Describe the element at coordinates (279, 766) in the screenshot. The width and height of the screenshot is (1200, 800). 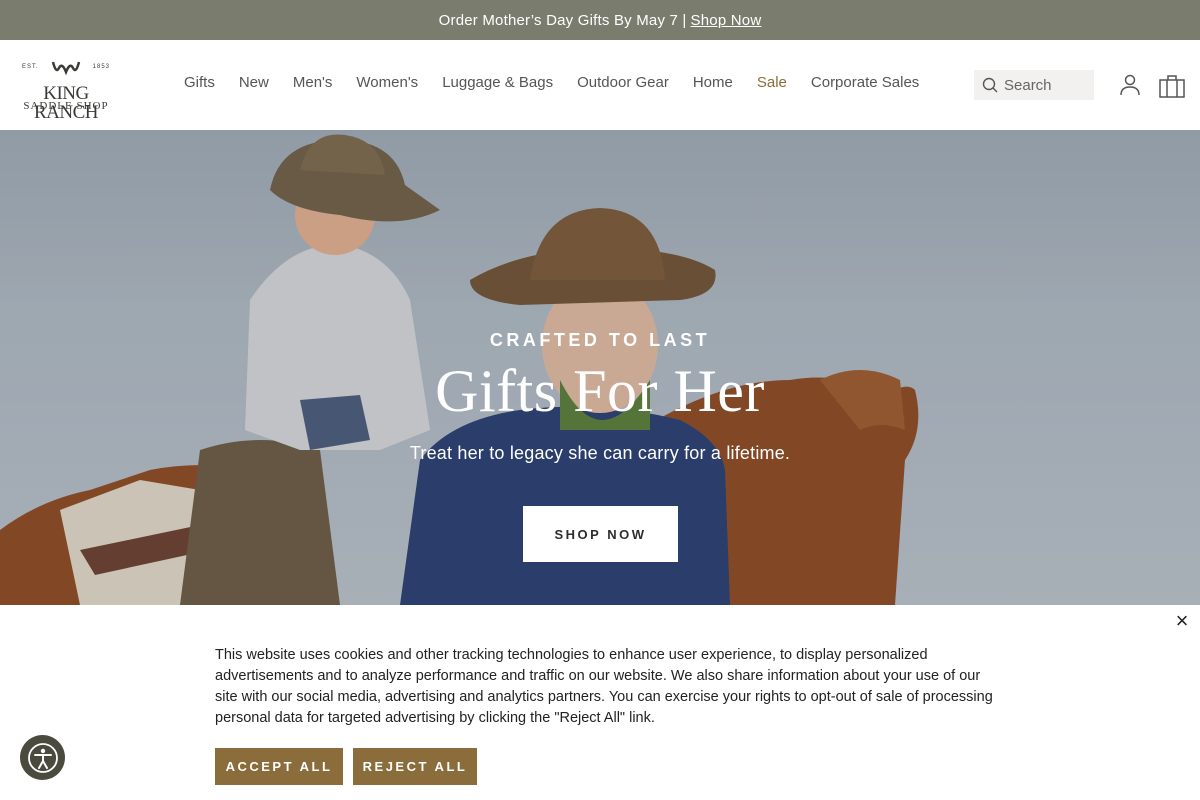
I see `accept-all-button: ACCEPT ALL` at that location.